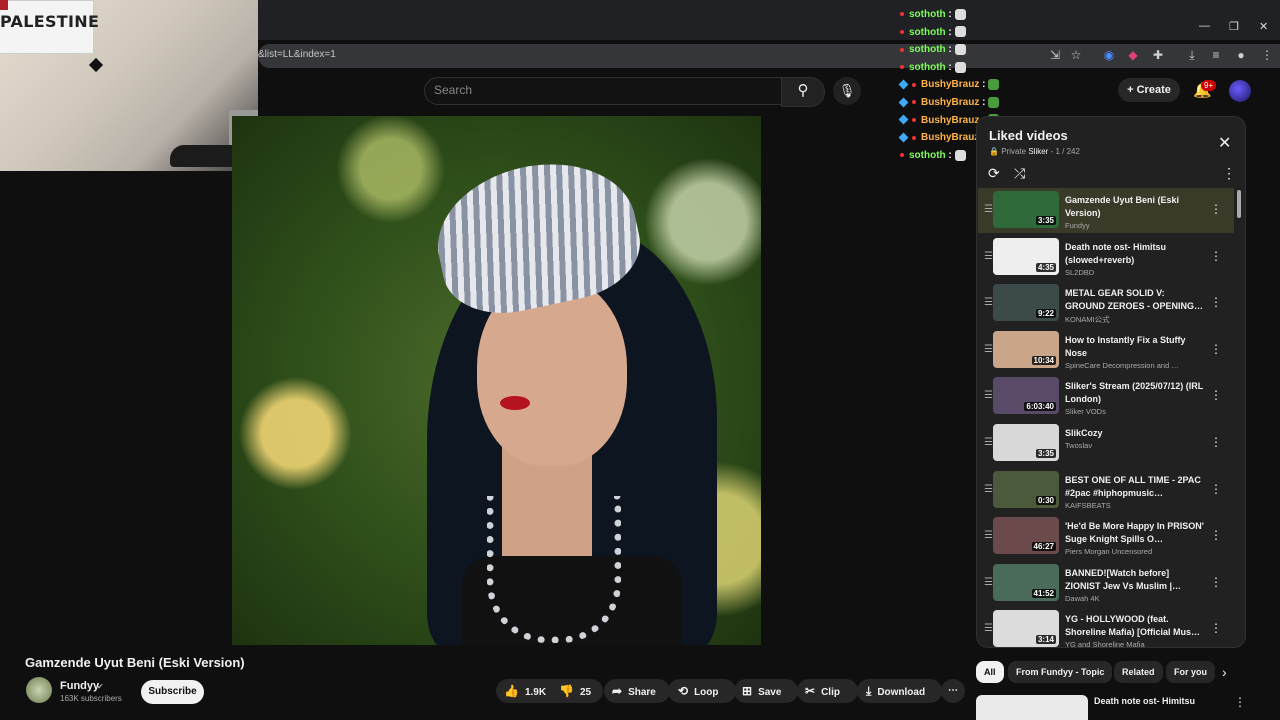  Describe the element at coordinates (172, 692) in the screenshot. I see `subscribe-button: Subscribe` at that location.